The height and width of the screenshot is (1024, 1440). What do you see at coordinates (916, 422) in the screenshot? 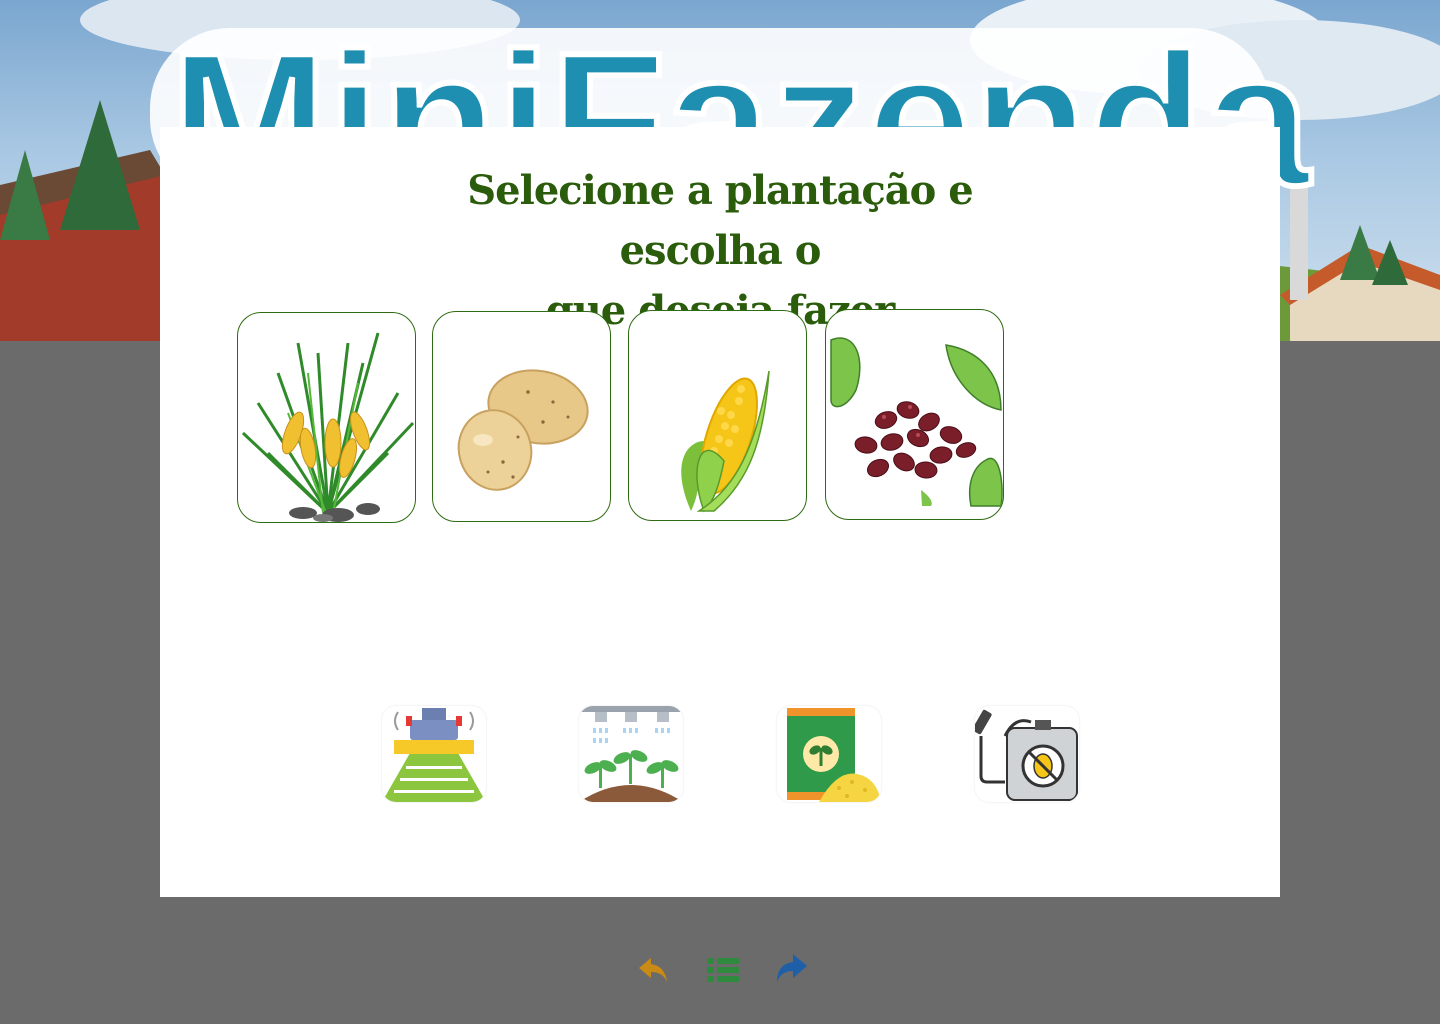
I see `bean-icon` at bounding box center [916, 422].